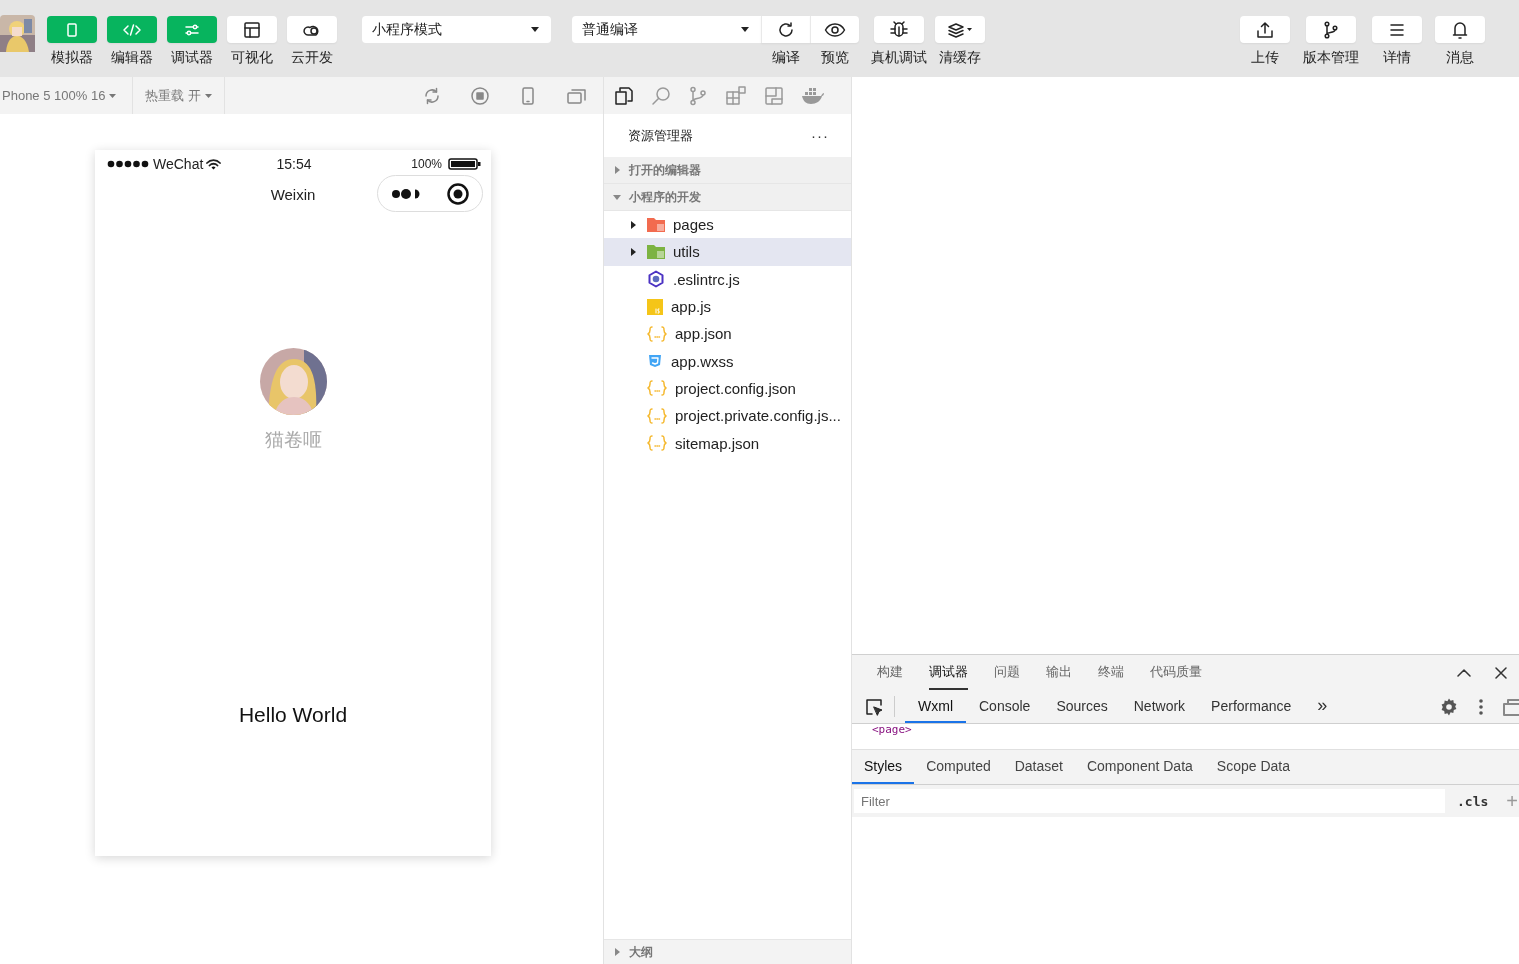 This screenshot has width=1519, height=964. What do you see at coordinates (813, 95) in the screenshot?
I see `whale-icon` at bounding box center [813, 95].